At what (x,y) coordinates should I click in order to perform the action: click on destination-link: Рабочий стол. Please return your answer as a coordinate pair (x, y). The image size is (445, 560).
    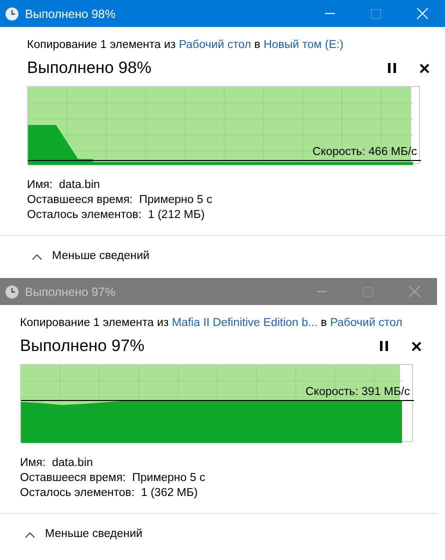
    Looking at the image, I should click on (366, 323).